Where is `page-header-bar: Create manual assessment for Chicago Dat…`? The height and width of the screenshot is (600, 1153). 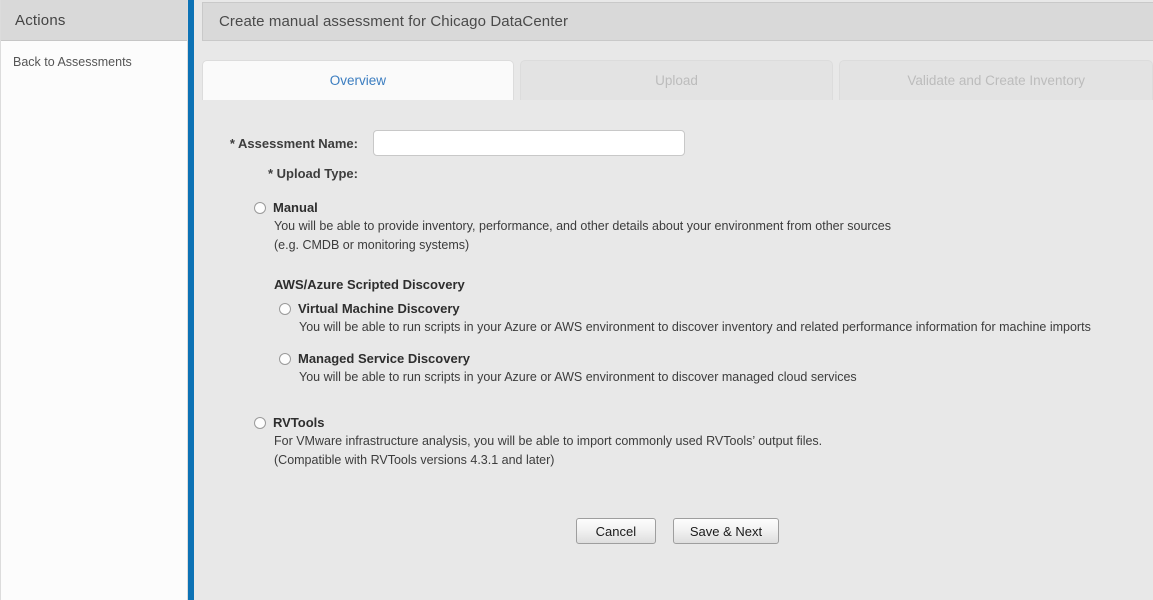
page-header-bar: Create manual assessment for Chicago Dat… is located at coordinates (677, 21).